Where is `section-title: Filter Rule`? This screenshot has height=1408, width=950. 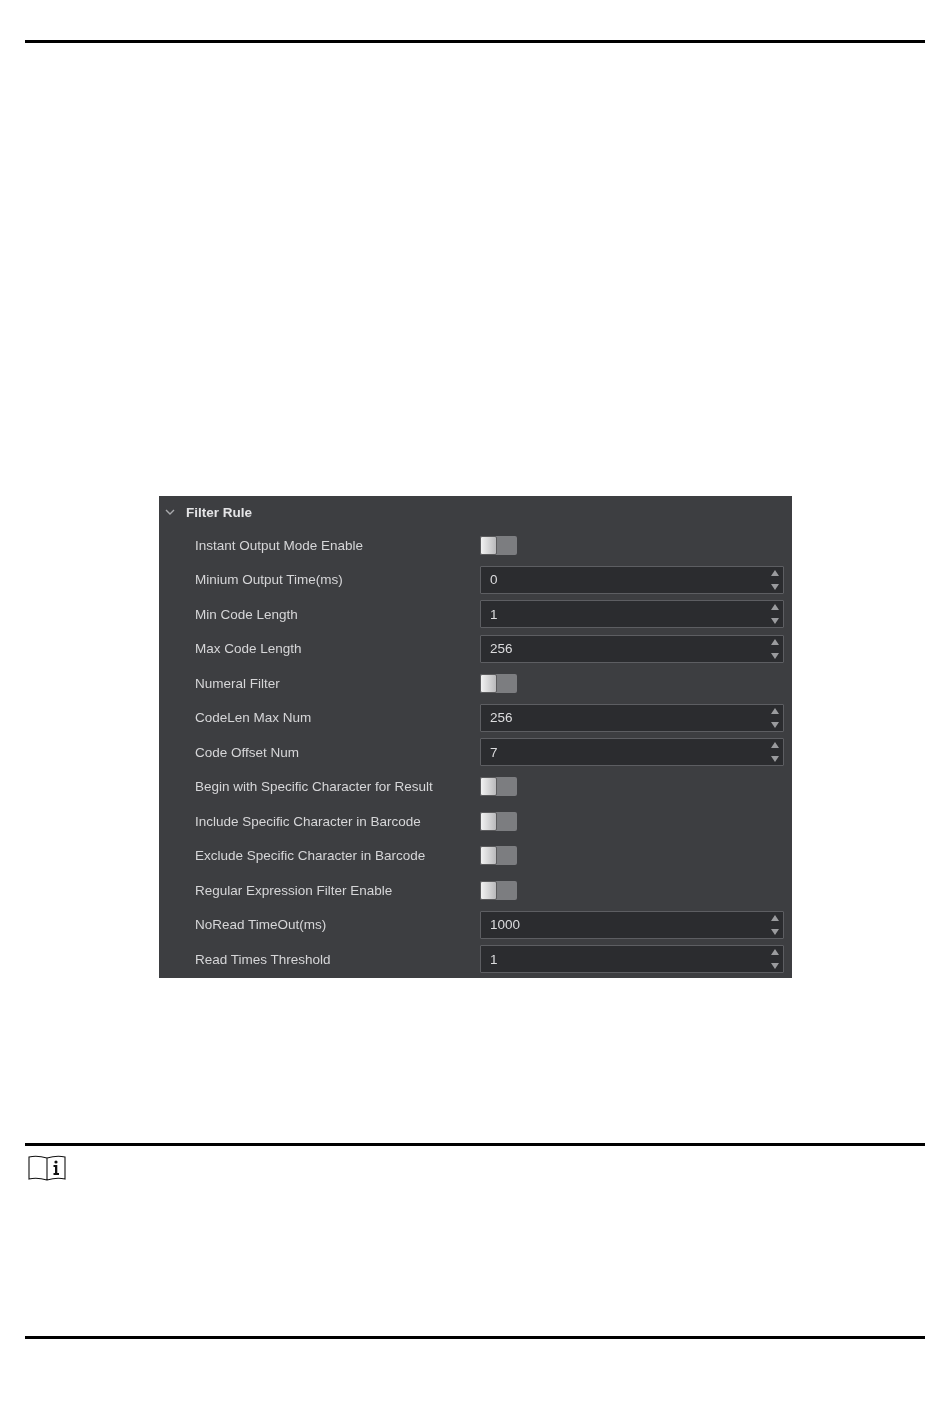
section-title: Filter Rule is located at coordinates (219, 512).